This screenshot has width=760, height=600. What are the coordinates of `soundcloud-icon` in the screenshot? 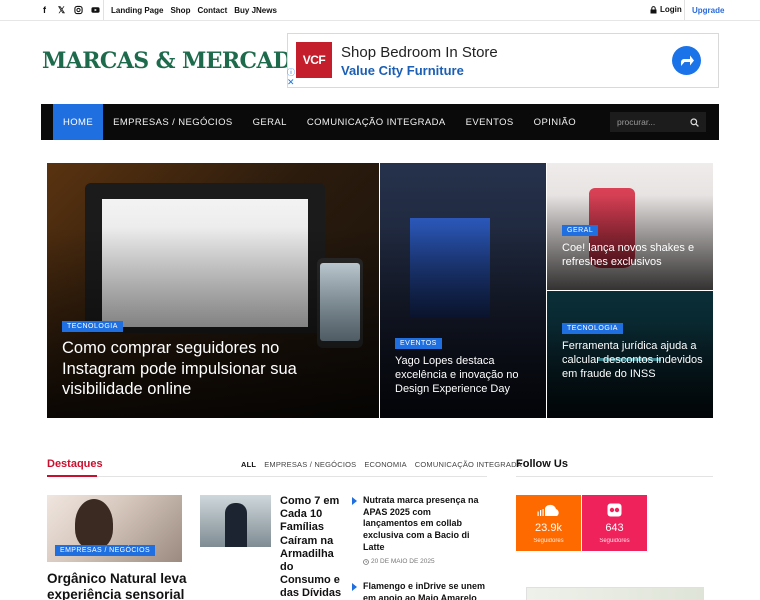 It's located at (548, 510).